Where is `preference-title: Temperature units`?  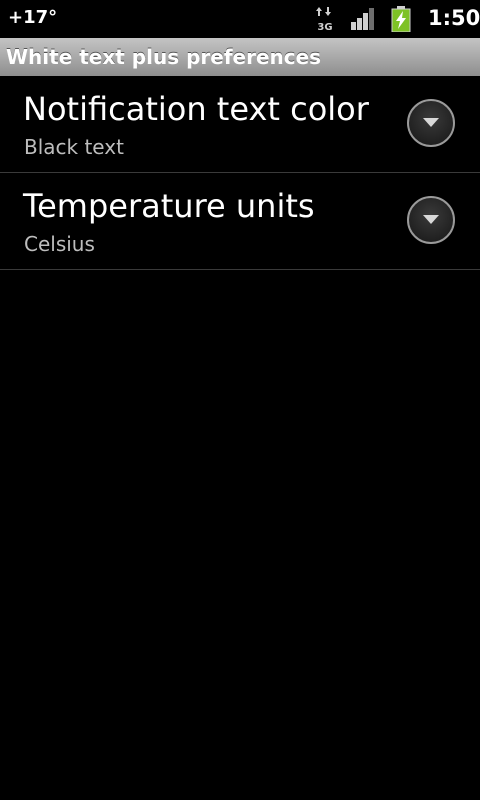
preference-title: Temperature units is located at coordinates (169, 206).